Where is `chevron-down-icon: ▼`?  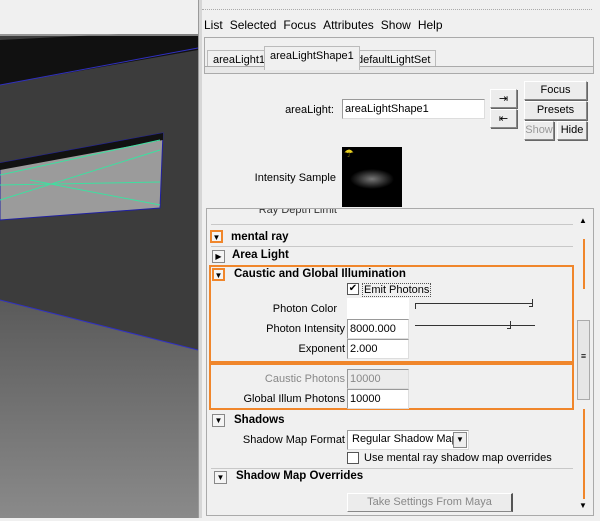
chevron-down-icon: ▼ is located at coordinates (460, 440).